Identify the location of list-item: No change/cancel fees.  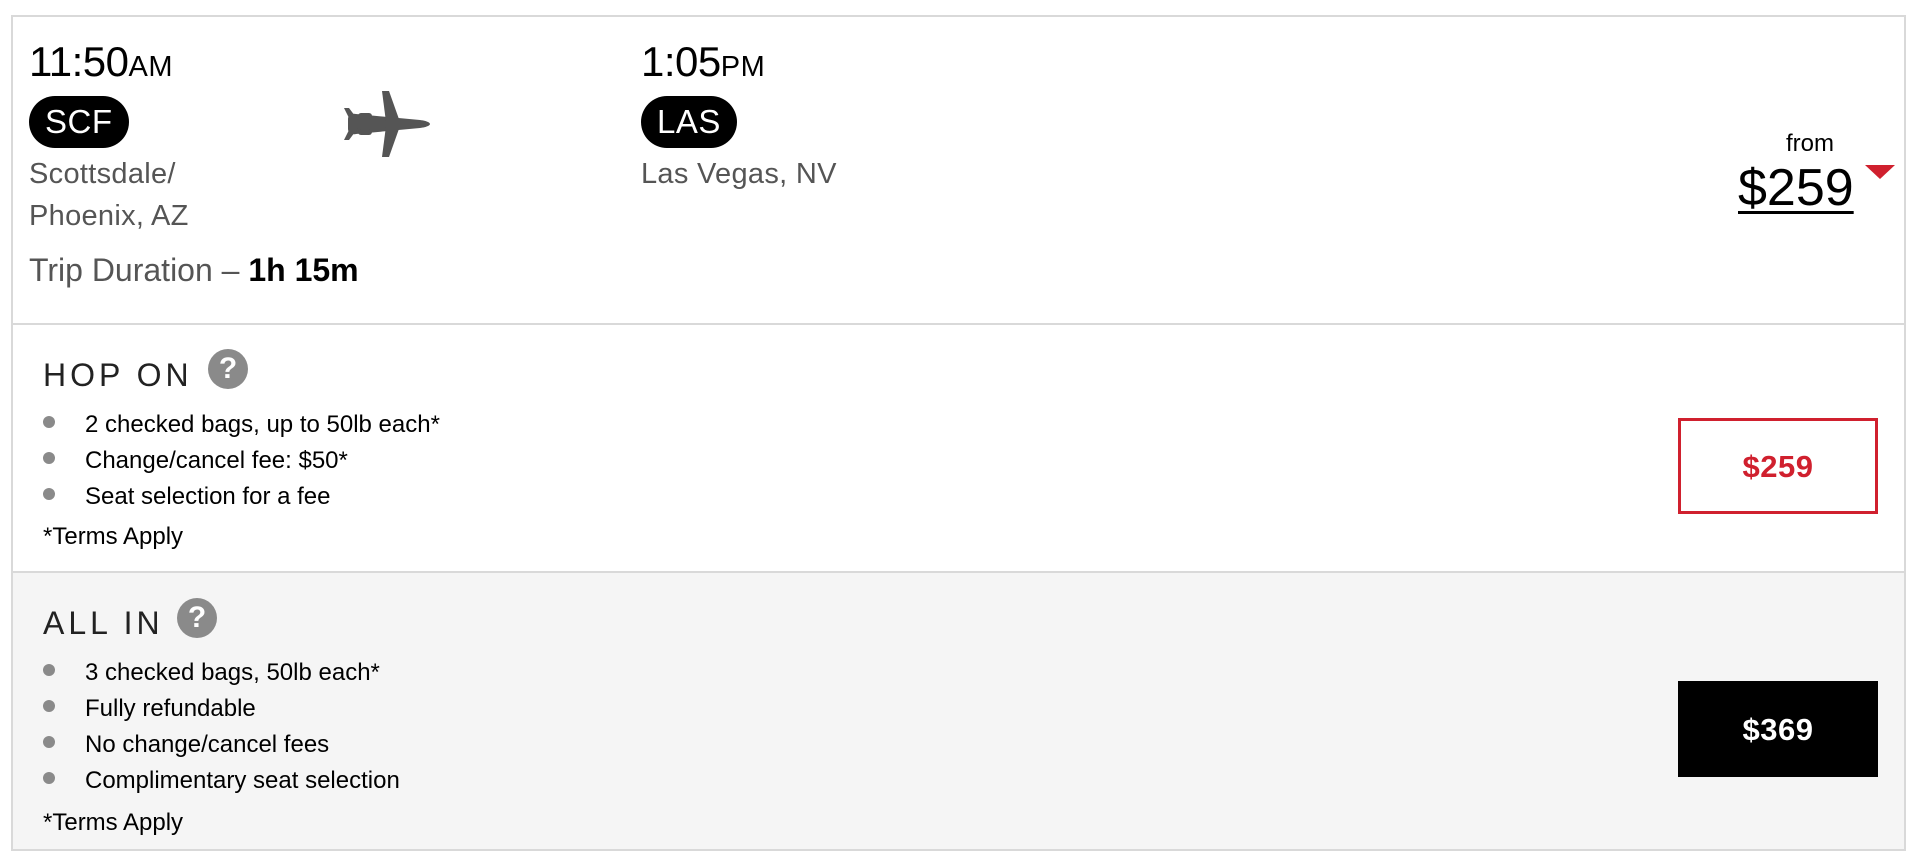
(221, 745).